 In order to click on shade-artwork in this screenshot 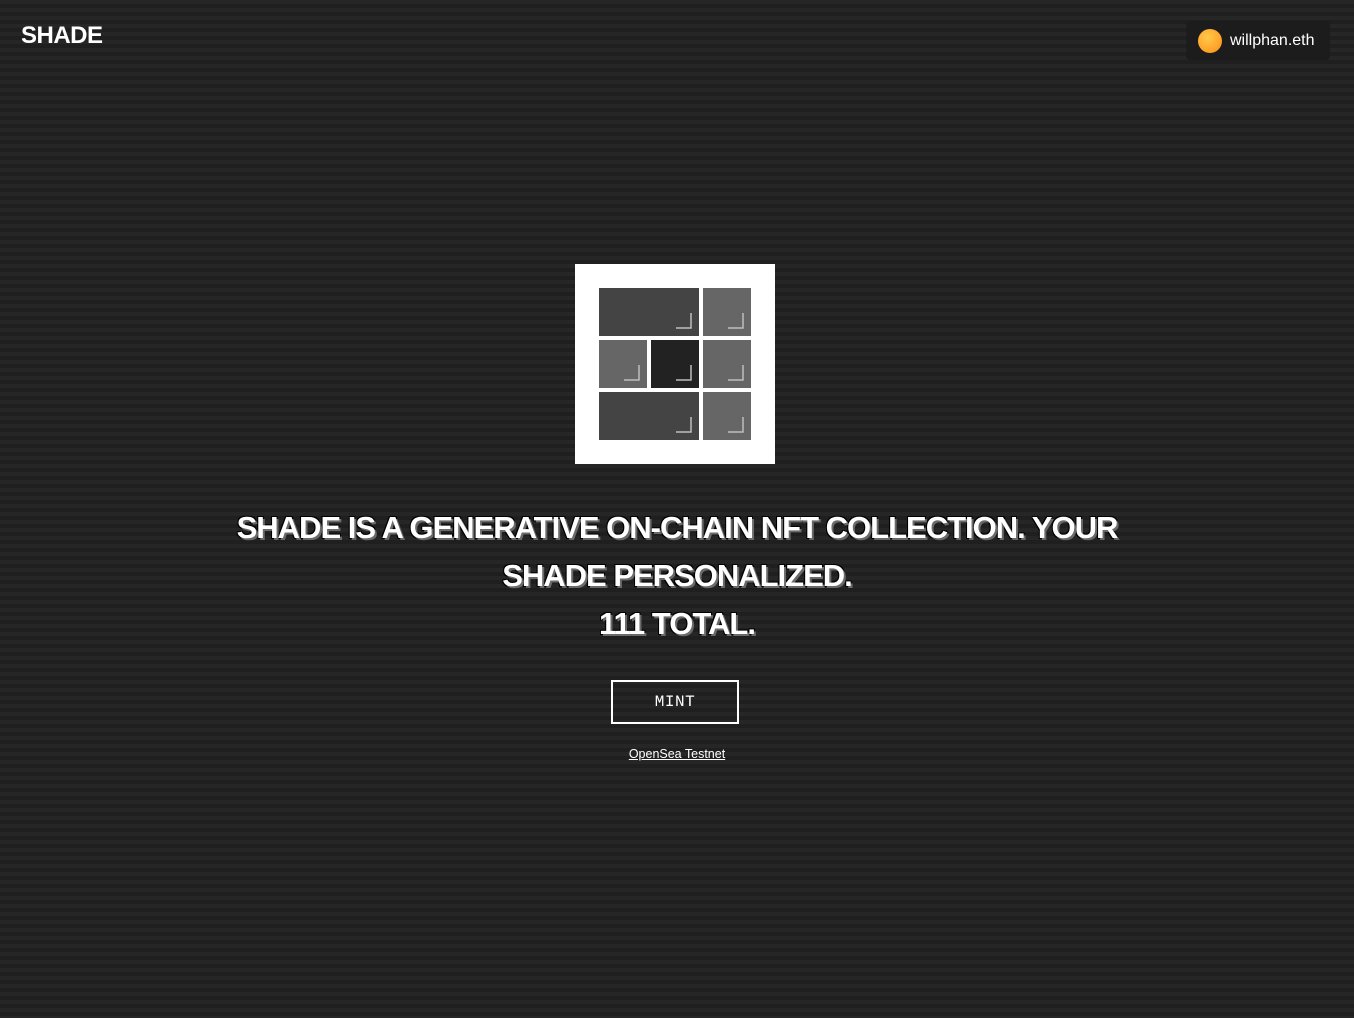, I will do `click(675, 364)`.